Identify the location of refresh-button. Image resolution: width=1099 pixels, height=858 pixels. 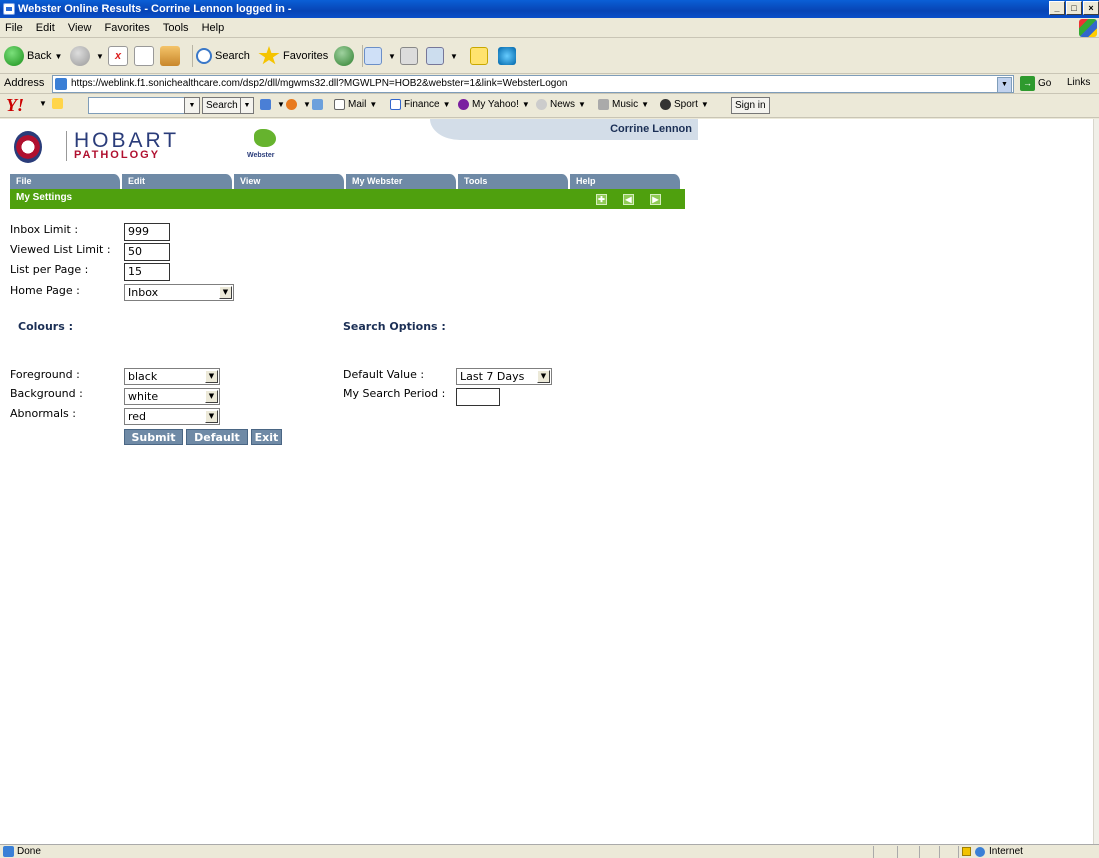
(145, 56).